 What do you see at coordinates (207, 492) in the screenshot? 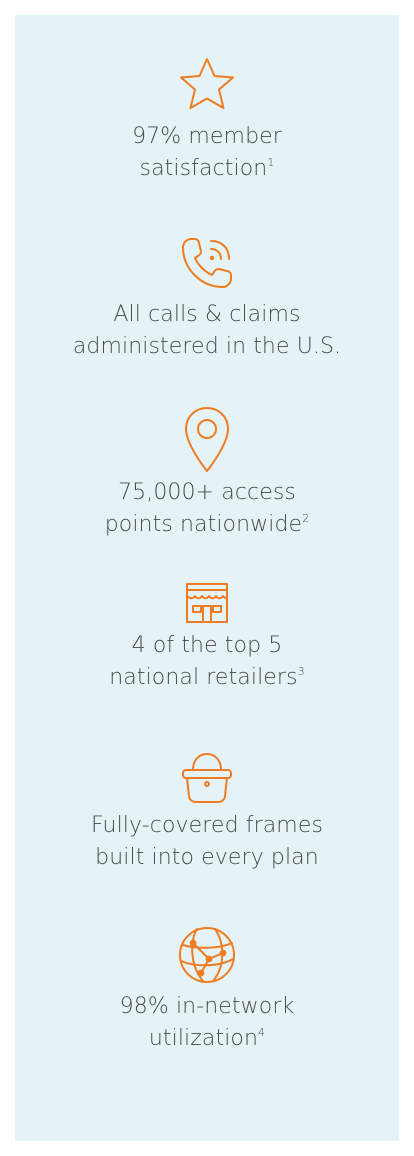
I see `feature-line-1: 75,000+ access` at bounding box center [207, 492].